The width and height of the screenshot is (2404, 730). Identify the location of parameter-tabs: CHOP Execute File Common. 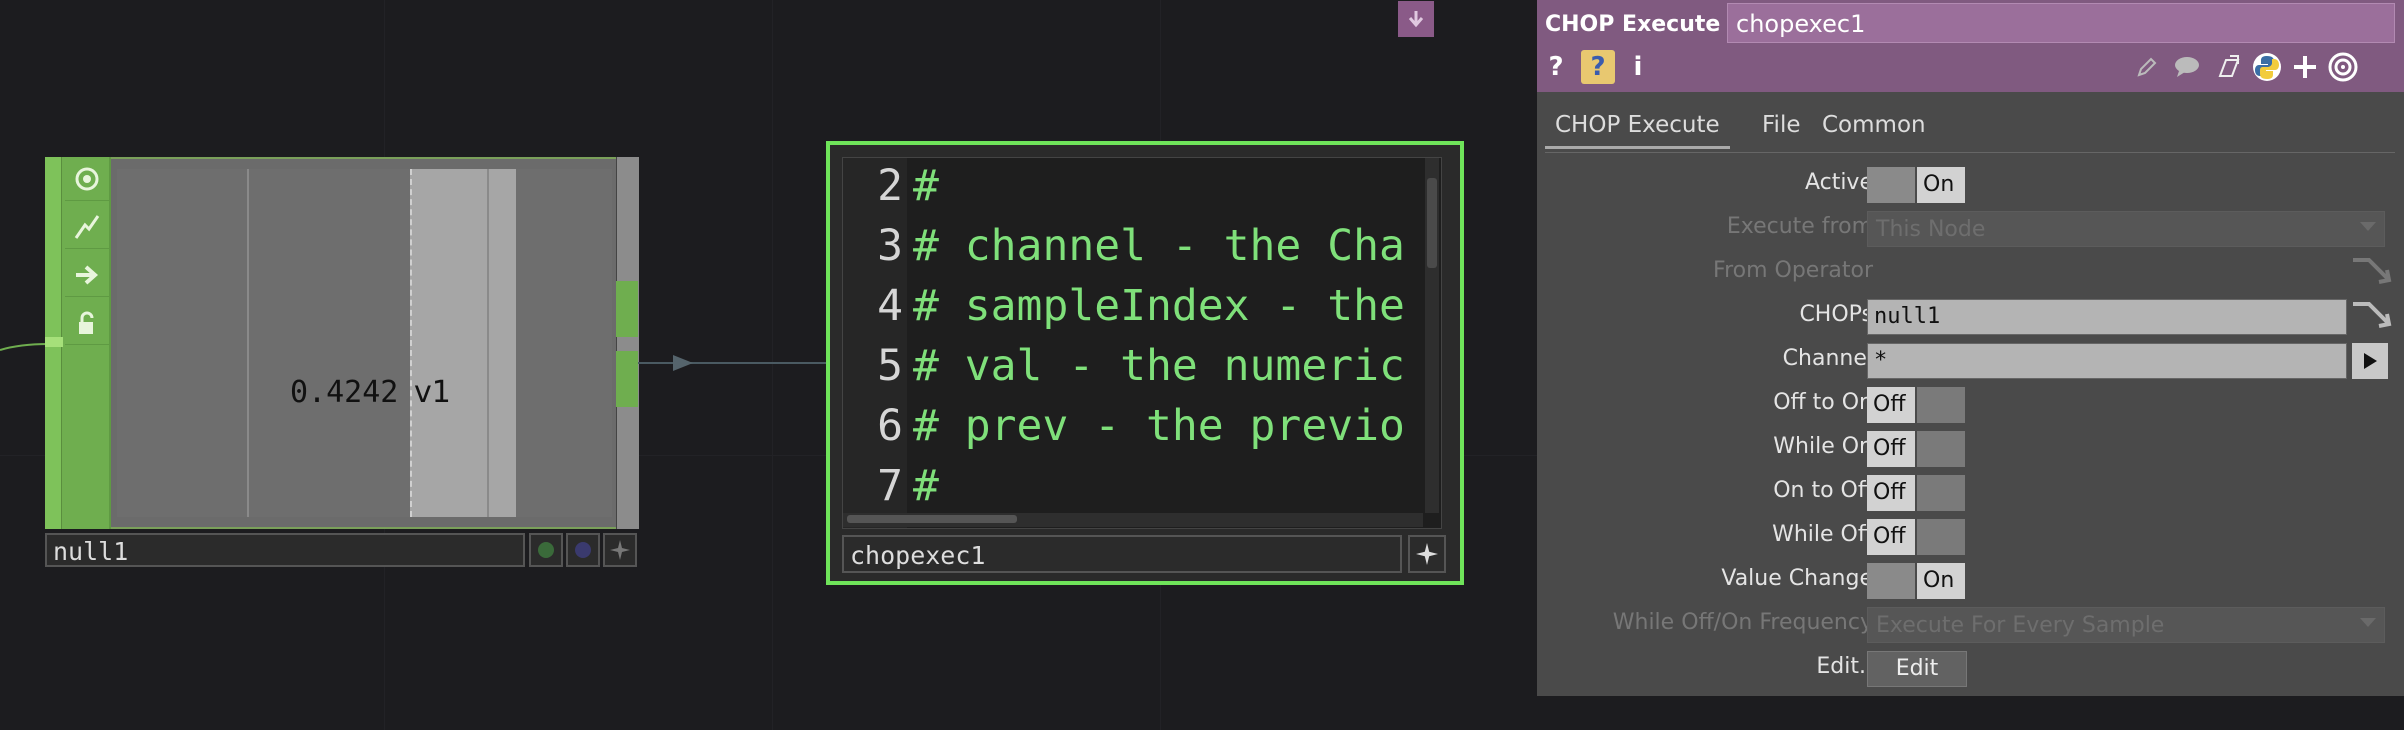
(1970, 129).